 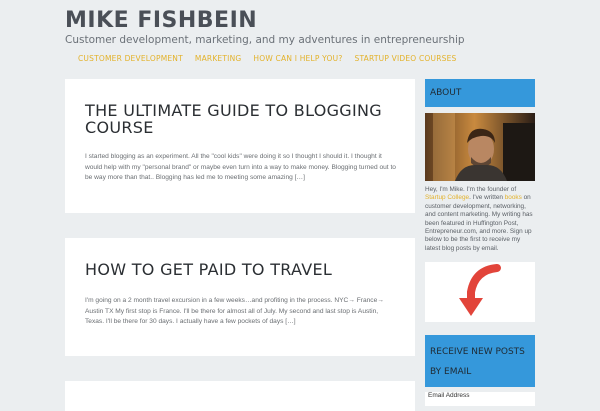 I want to click on post-title: HOW TO GET PAID TO TRAVEL, so click(x=235, y=269).